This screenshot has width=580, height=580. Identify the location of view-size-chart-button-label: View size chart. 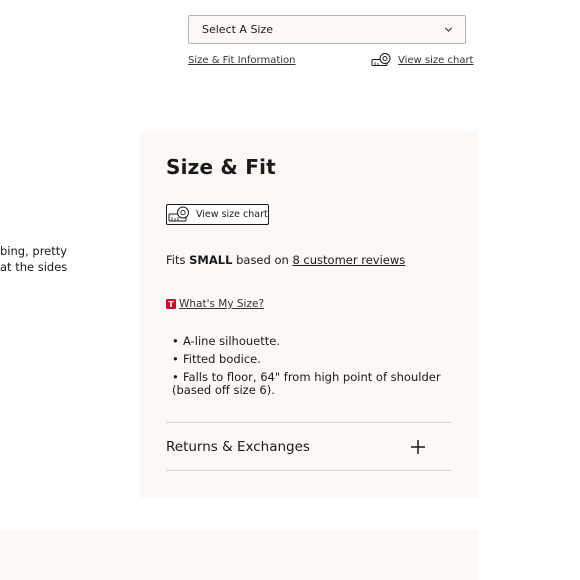
(232, 214).